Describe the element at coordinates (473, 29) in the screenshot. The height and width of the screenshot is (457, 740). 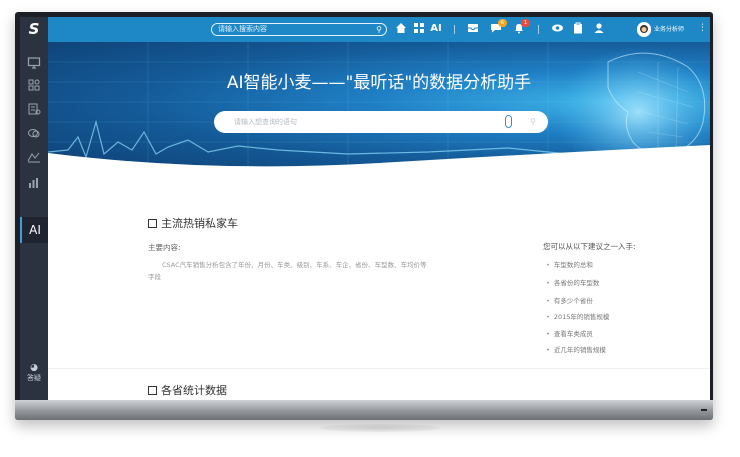
I see `inbox-icon` at that location.